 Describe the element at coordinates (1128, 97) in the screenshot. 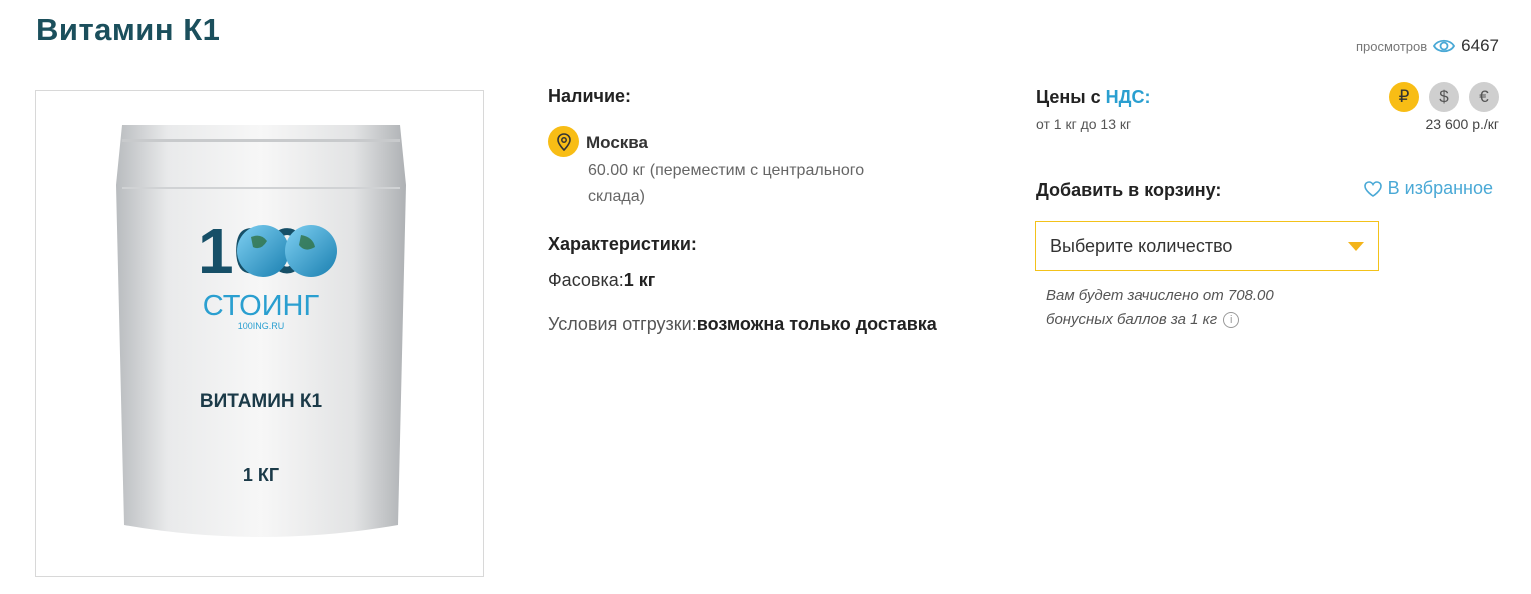

I see `nds-link: НДС:` at that location.